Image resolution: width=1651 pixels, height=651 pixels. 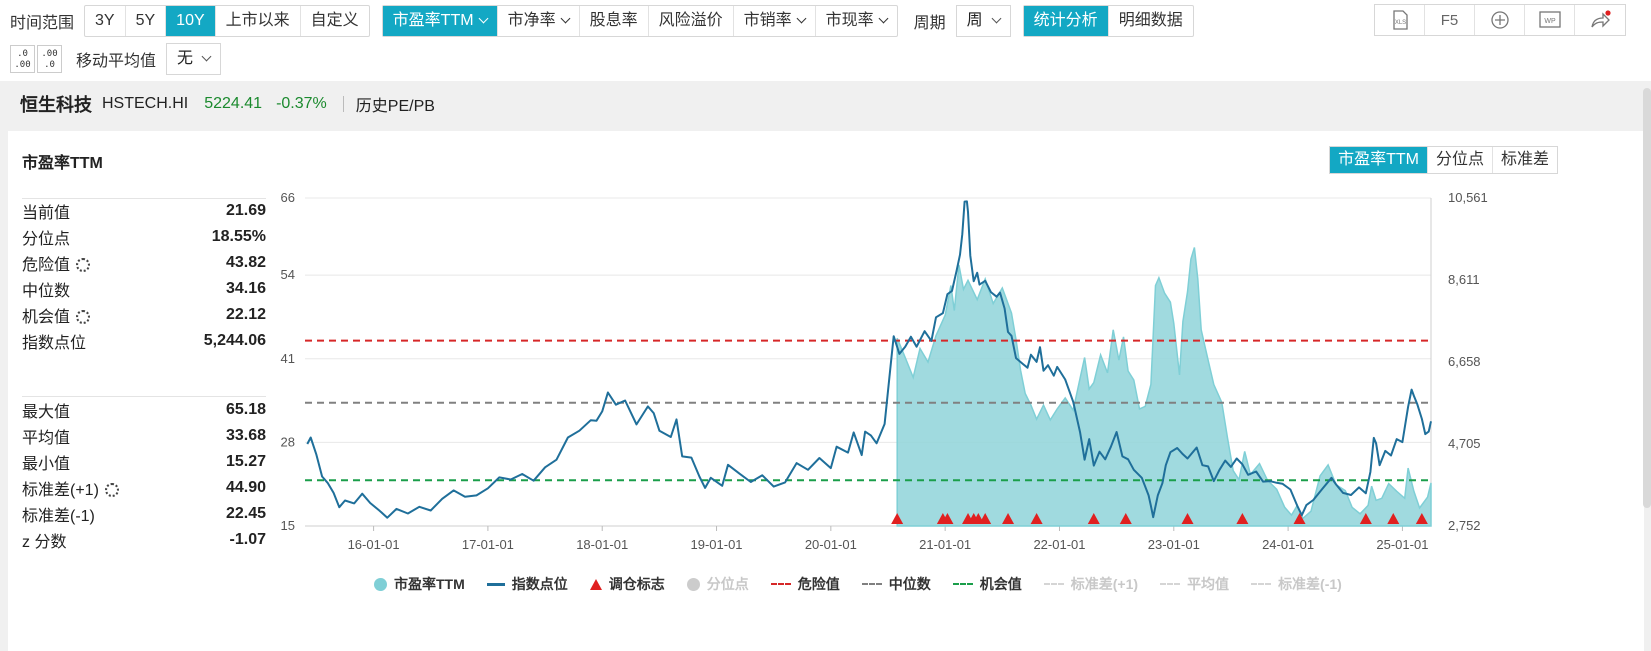 What do you see at coordinates (22, 59) in the screenshot?
I see `increase-decimal-button: .0.00` at bounding box center [22, 59].